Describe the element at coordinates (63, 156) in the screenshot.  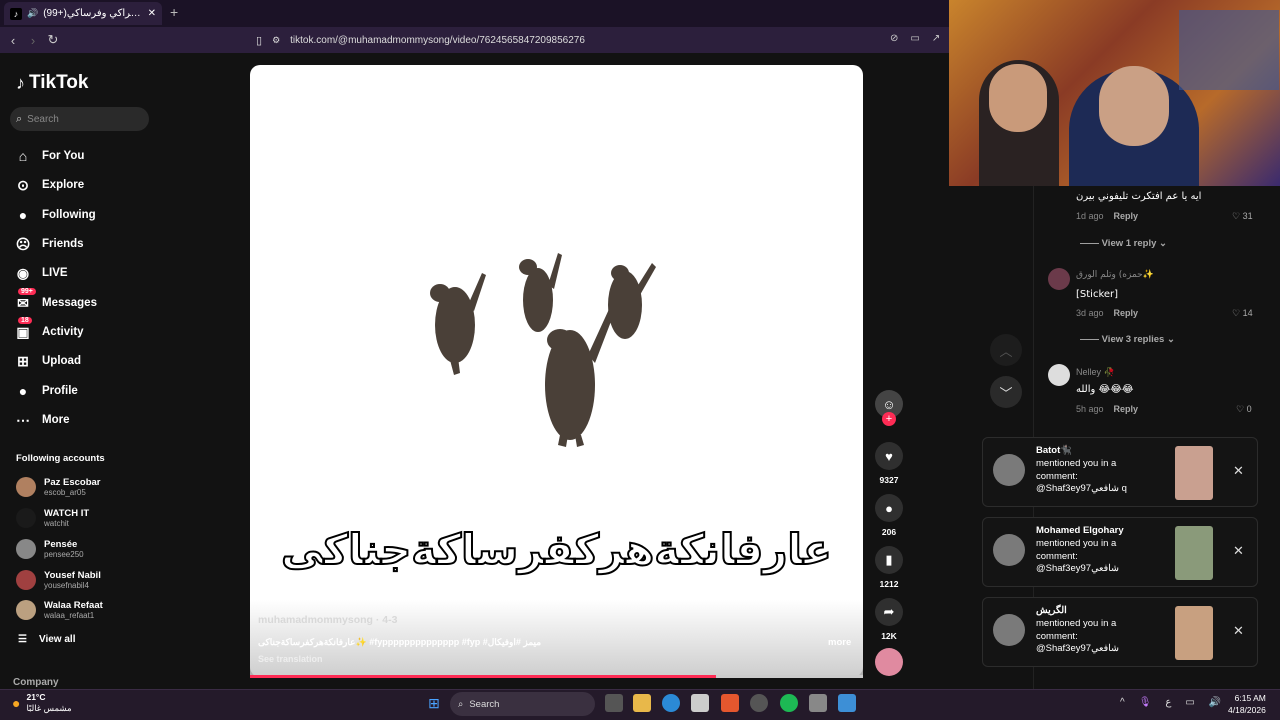
I see `sidebar-item-label: For You` at that location.